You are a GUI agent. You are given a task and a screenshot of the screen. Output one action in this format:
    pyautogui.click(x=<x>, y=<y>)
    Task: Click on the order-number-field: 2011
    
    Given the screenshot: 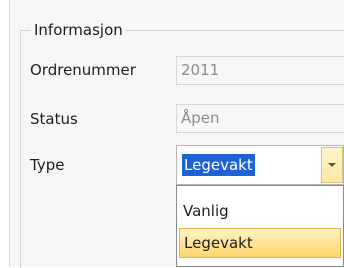 What is the action you would take?
    pyautogui.click(x=260, y=70)
    